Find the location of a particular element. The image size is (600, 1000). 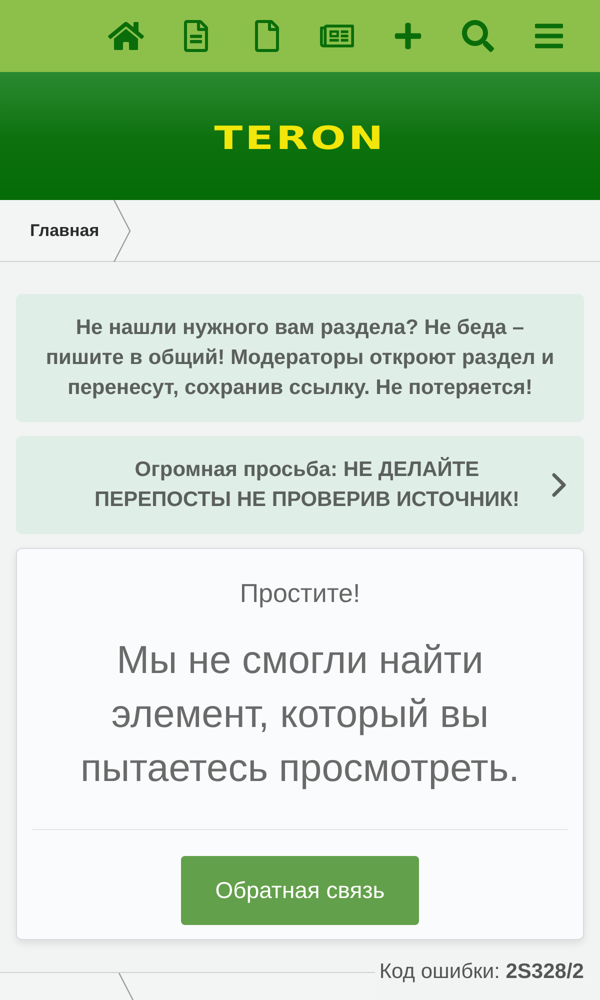

notice-text: Не нашли нужного вам раздела? Не беда – пишите в общий! Модераторы откроют раздел и перенесут, сохранив ссылку. Не потеряется! is located at coordinates (300, 358).